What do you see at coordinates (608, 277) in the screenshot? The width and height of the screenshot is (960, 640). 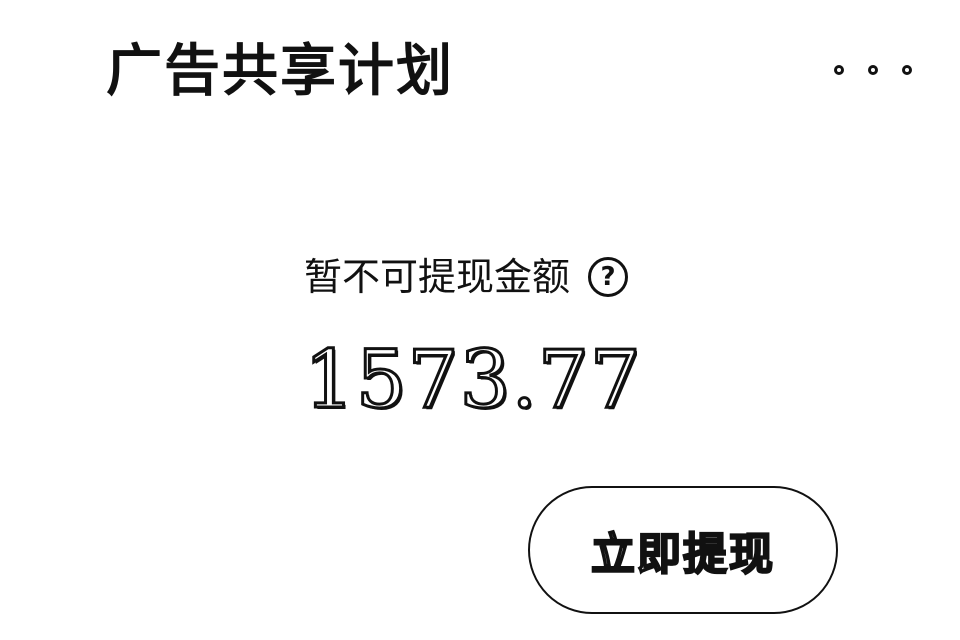 I see `question-circle-icon: ?` at bounding box center [608, 277].